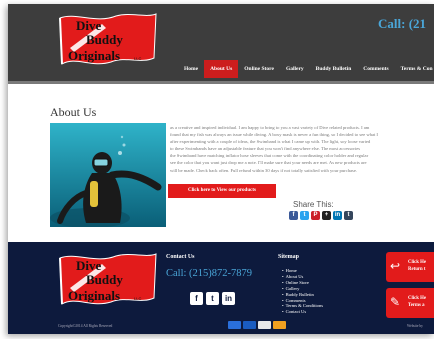  What do you see at coordinates (395, 302) in the screenshot?
I see `document-icon: ✎` at bounding box center [395, 302].